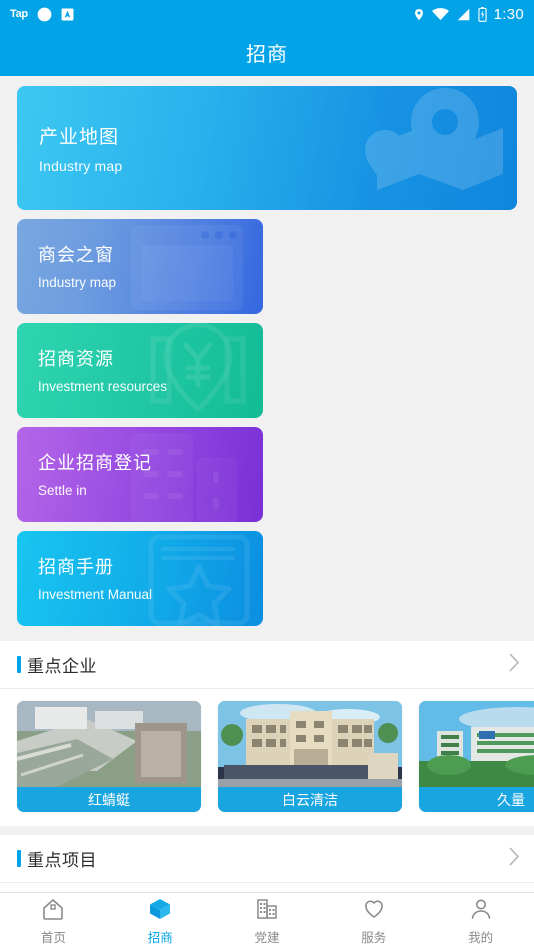 The width and height of the screenshot is (534, 950). Describe the element at coordinates (463, 14) in the screenshot. I see `signal-icon` at that location.